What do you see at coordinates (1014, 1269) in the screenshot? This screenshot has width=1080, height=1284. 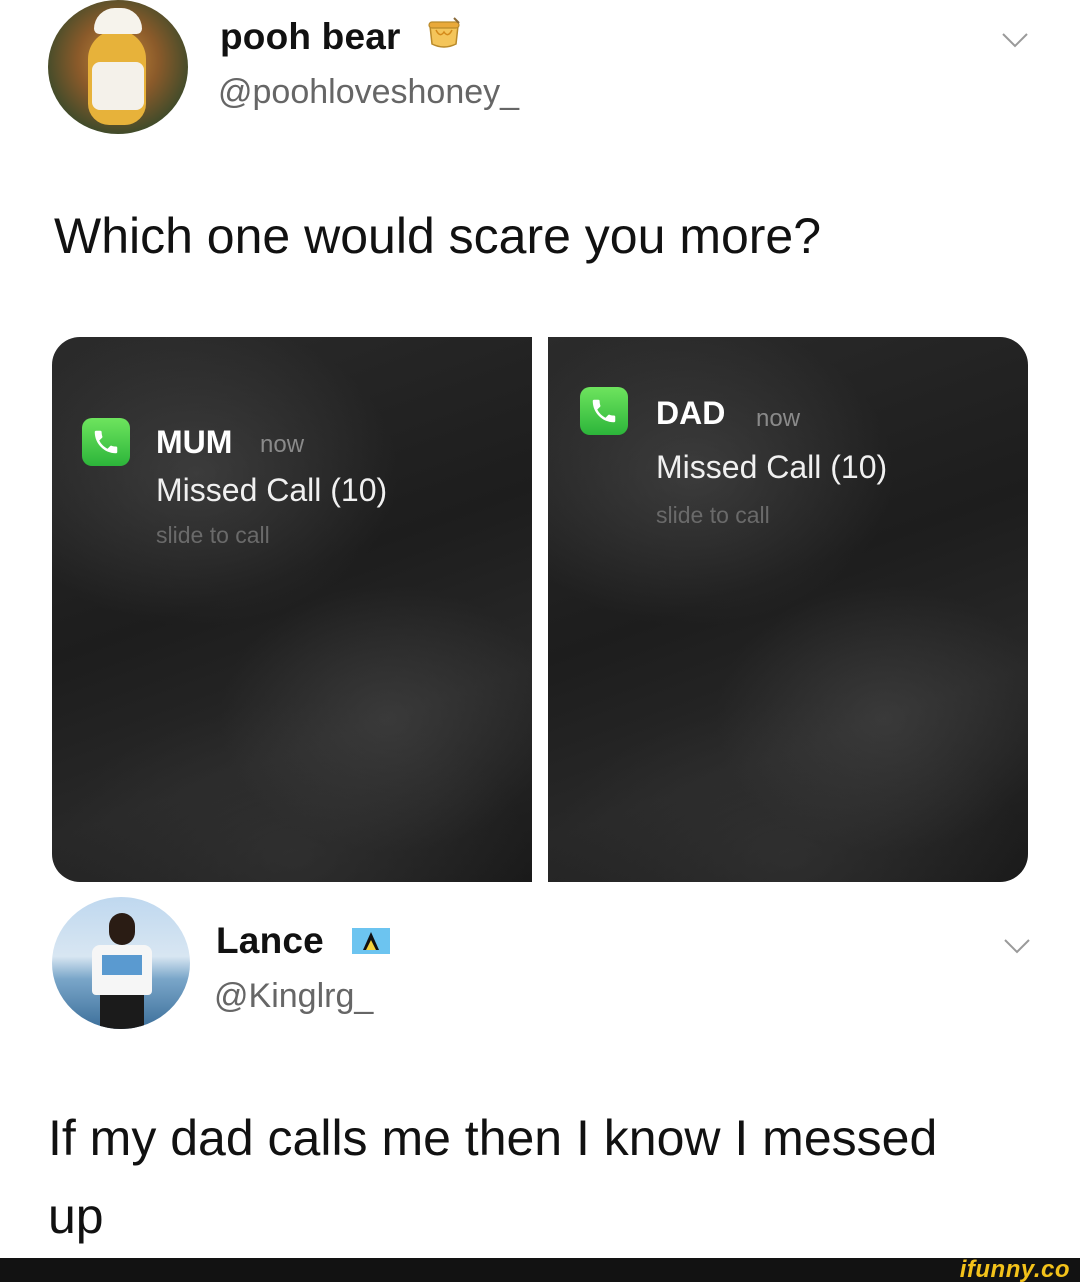 I see `ifunny-watermark: ifunny.co` at bounding box center [1014, 1269].